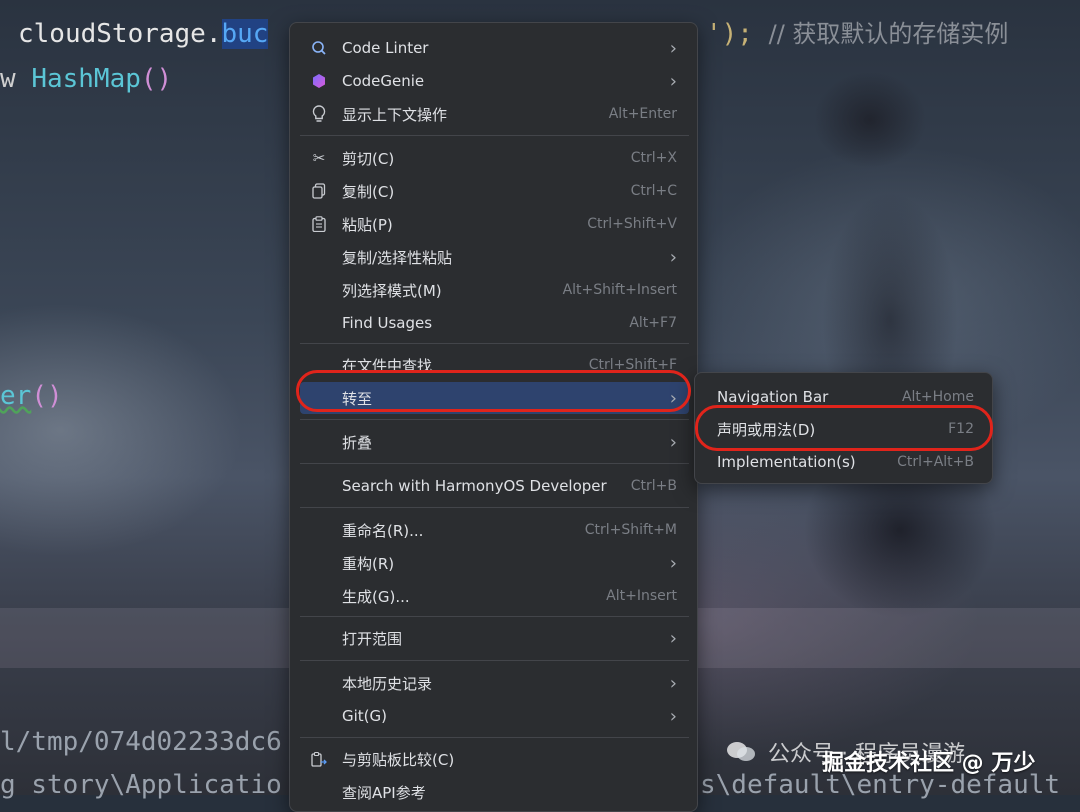 The height and width of the screenshot is (812, 1080). What do you see at coordinates (8, 79) in the screenshot?
I see `code-keyword: w` at bounding box center [8, 79].